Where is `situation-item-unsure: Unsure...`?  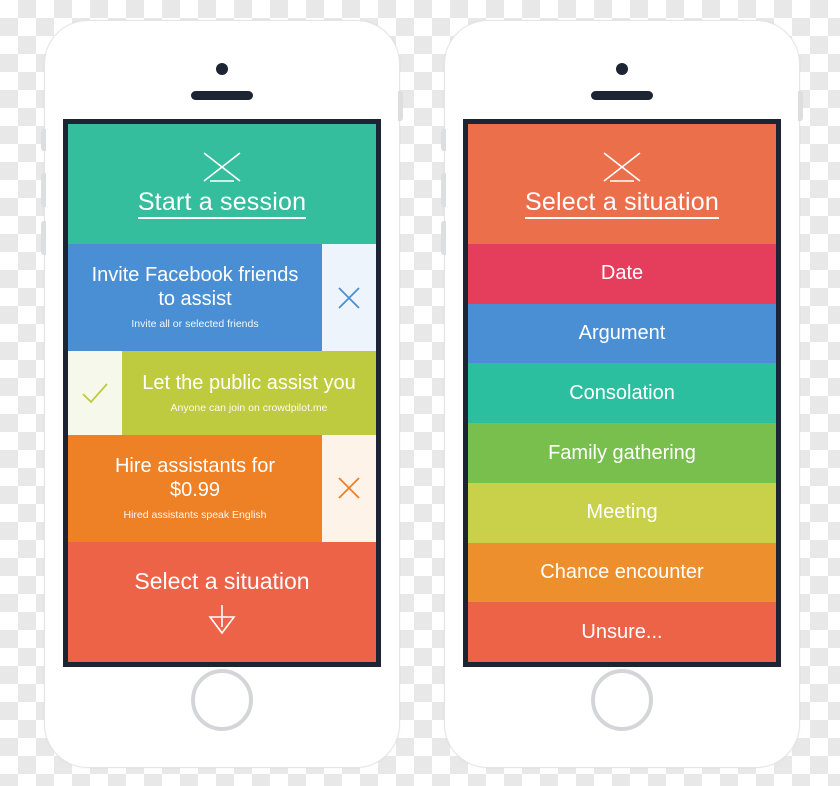
situation-item-unsure: Unsure... is located at coordinates (622, 632).